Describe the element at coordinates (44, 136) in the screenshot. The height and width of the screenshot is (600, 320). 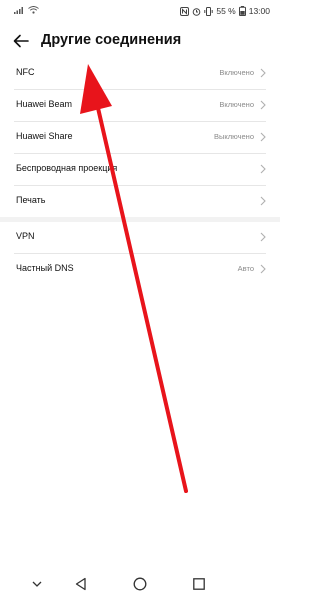
I see `setting-label: Huawei Share` at that location.